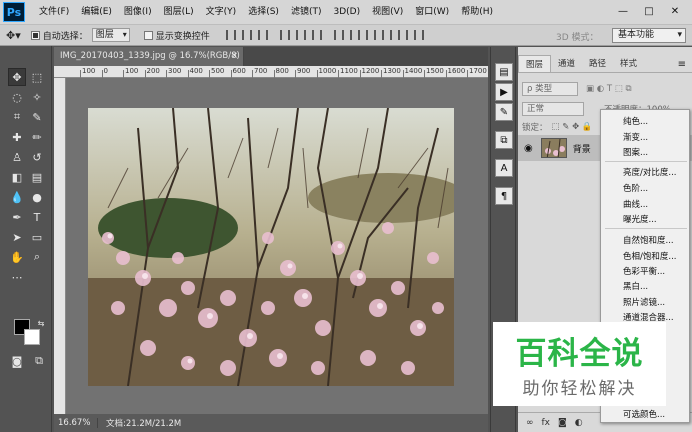 The image size is (692, 432). I want to click on menu-help: 帮助(H), so click(477, 12).